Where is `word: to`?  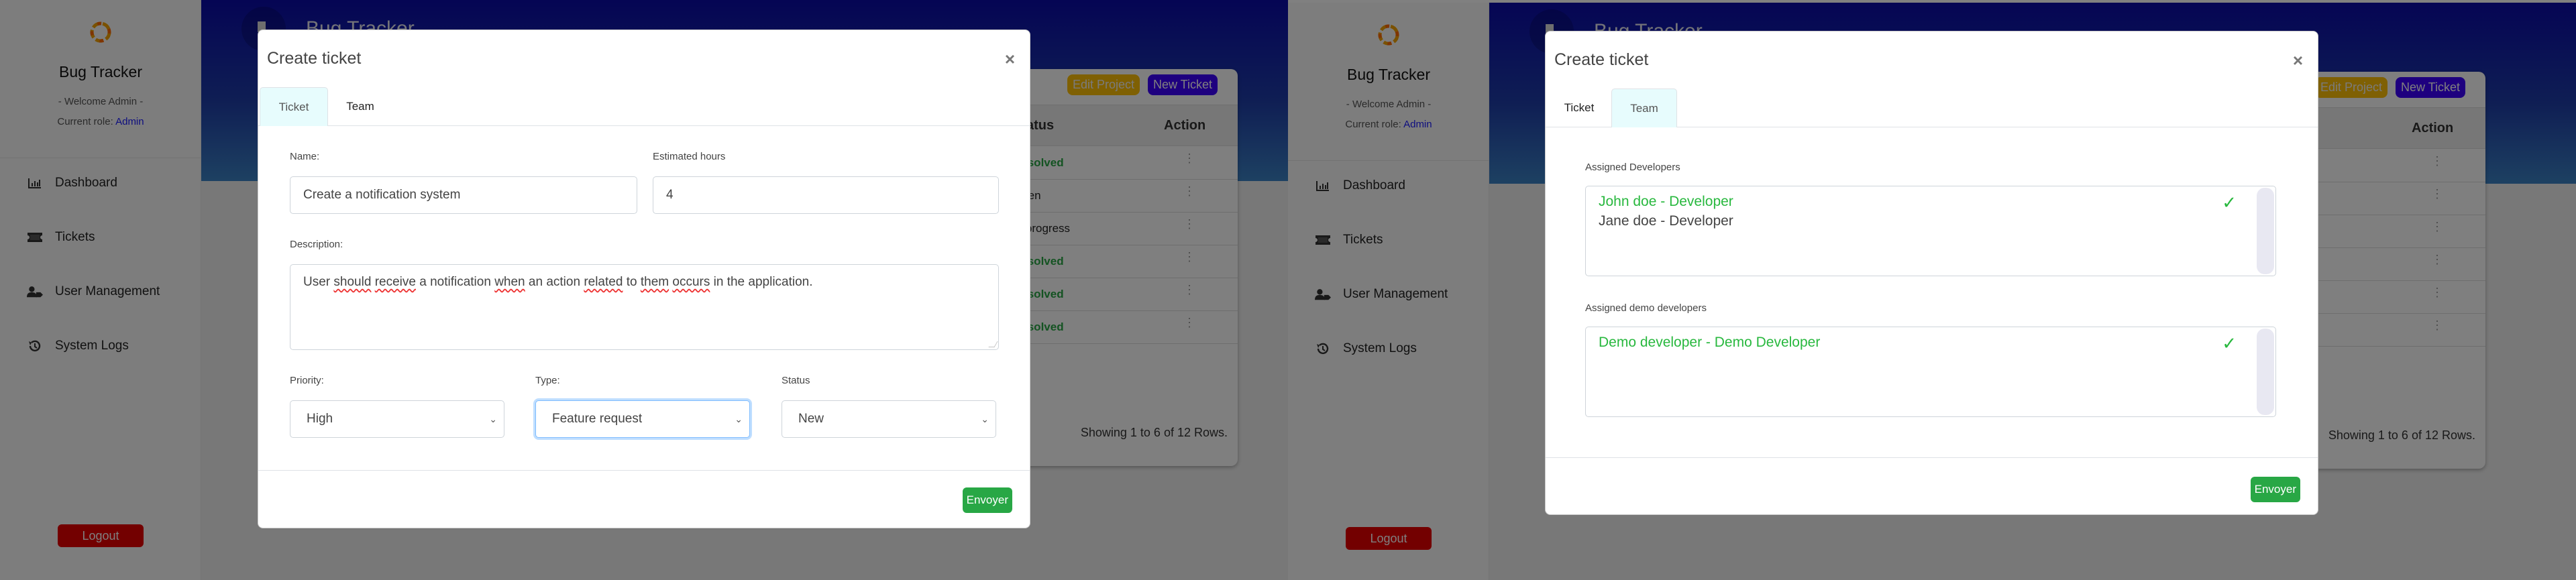
word: to is located at coordinates (631, 282).